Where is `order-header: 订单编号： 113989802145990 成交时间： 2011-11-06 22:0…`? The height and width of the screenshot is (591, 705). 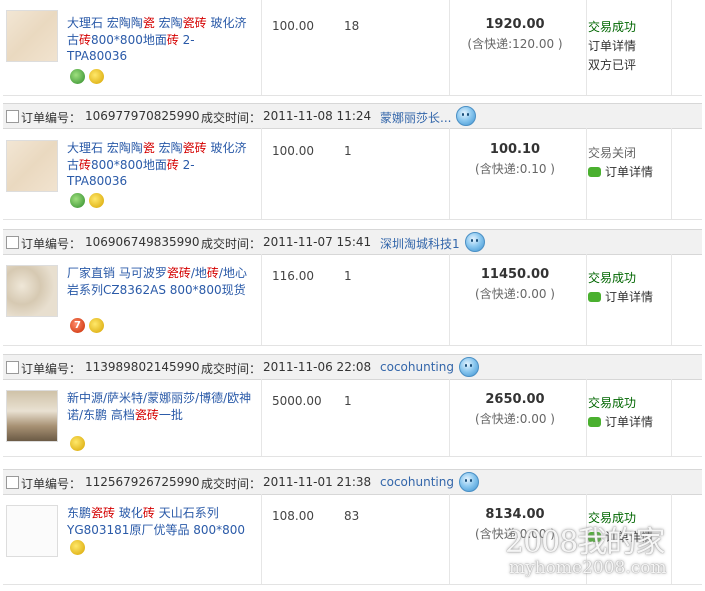 order-header: 订单编号： 113989802145990 成交时间： 2011-11-06 22:0… is located at coordinates (352, 367).